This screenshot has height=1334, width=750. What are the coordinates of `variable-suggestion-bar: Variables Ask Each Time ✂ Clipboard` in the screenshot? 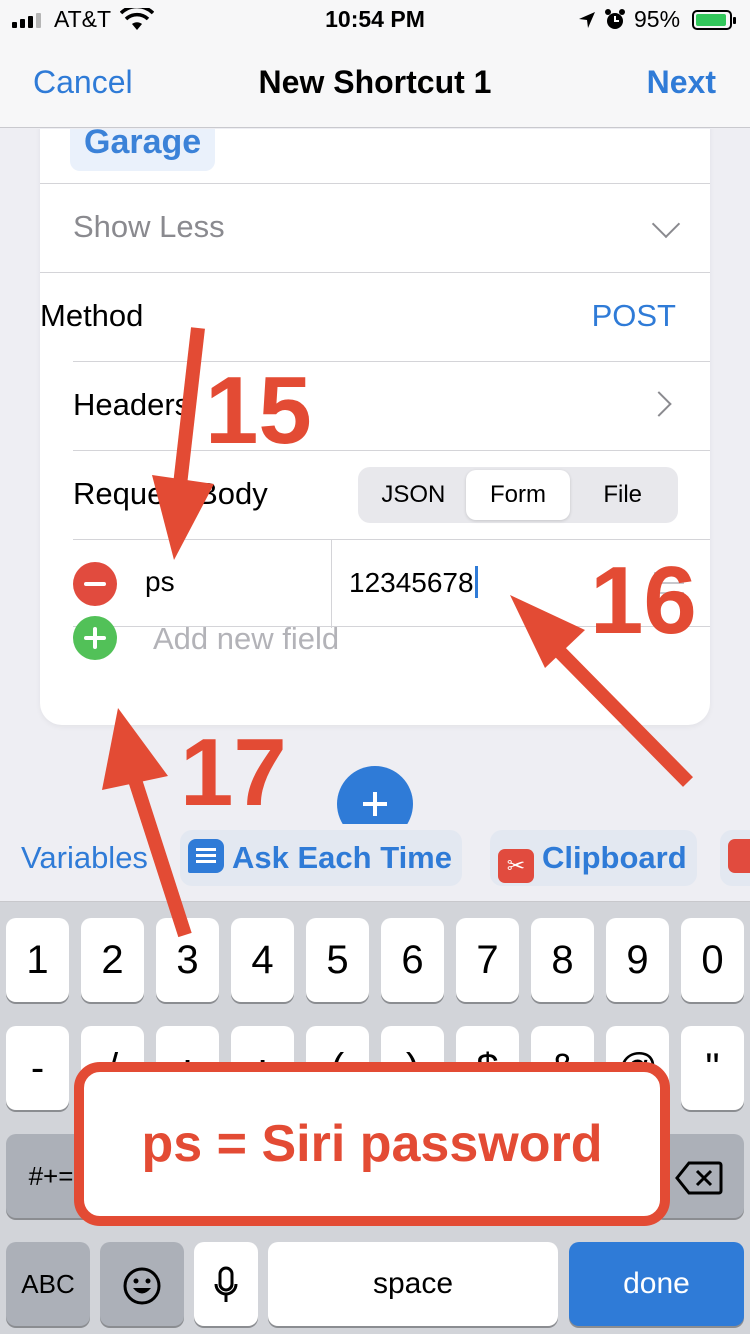 It's located at (375, 863).